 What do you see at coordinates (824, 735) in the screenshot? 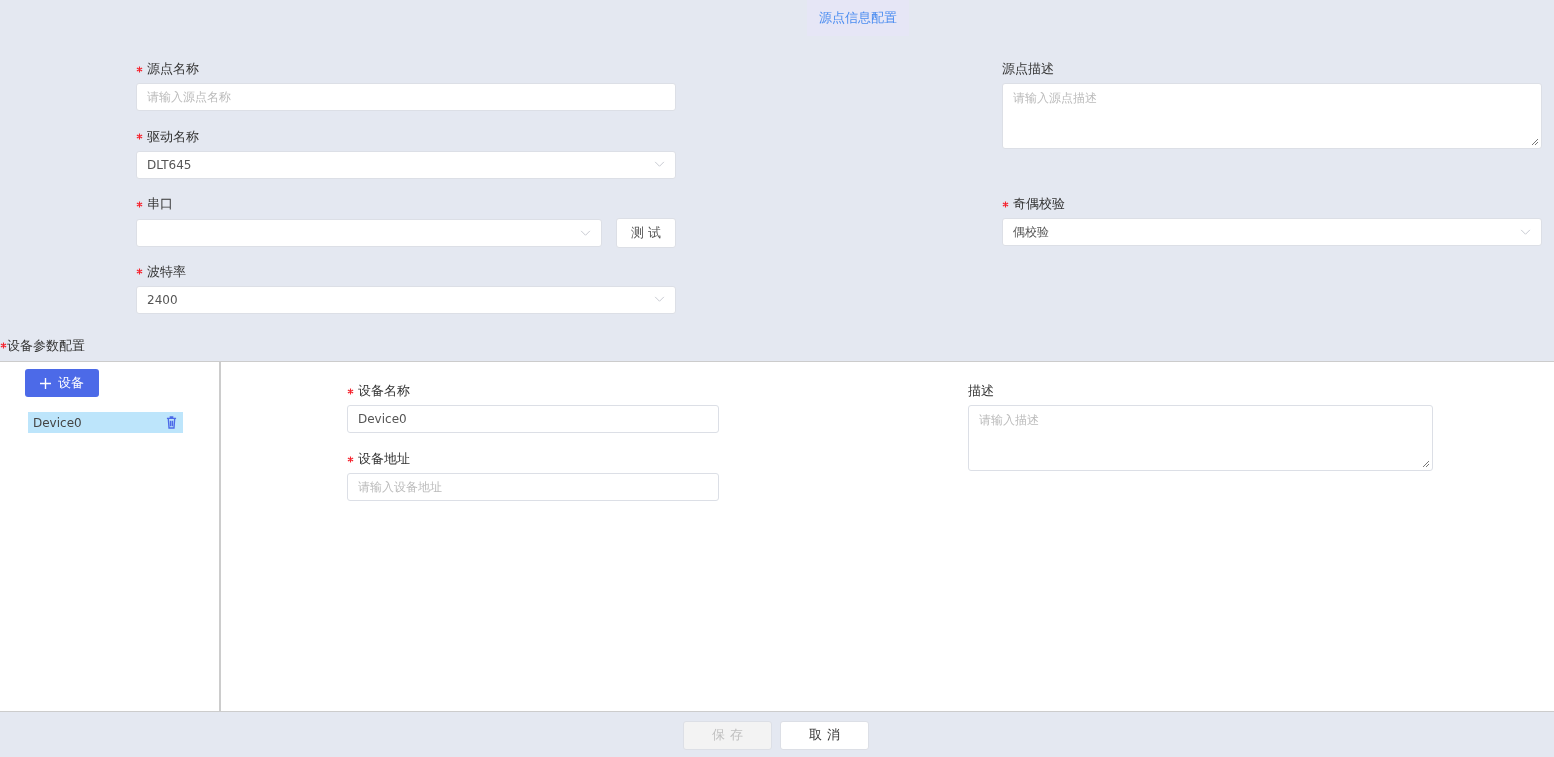
I see `footer-button: 取 消` at bounding box center [824, 735].